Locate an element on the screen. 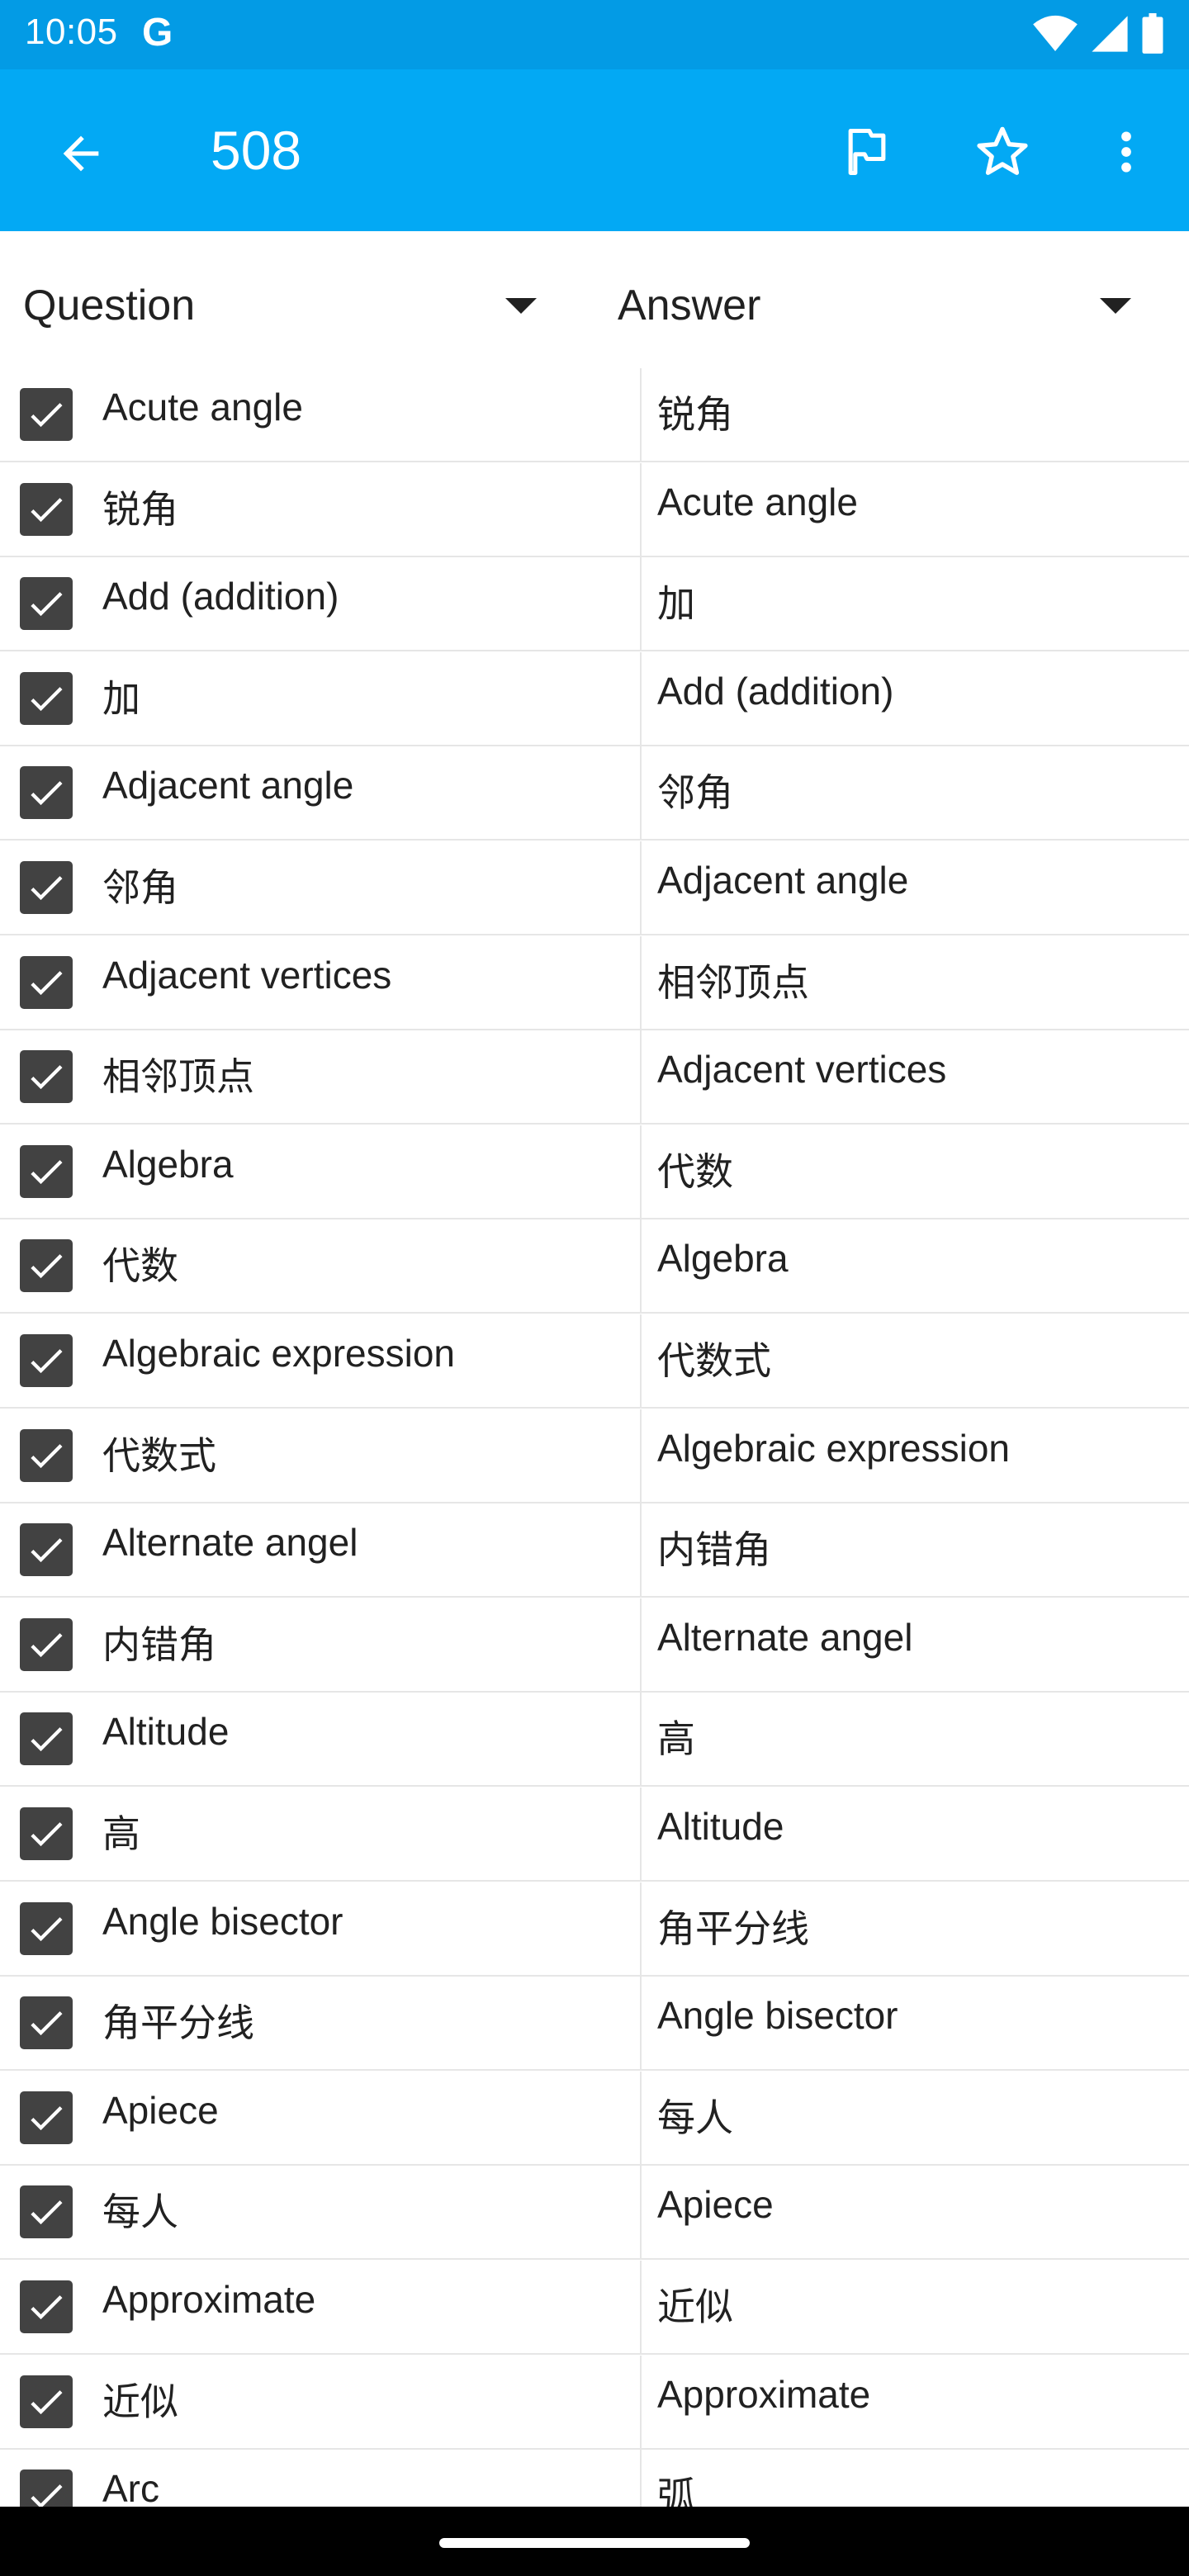  card-row: Angle bisector 角平分线 is located at coordinates (594, 1929).